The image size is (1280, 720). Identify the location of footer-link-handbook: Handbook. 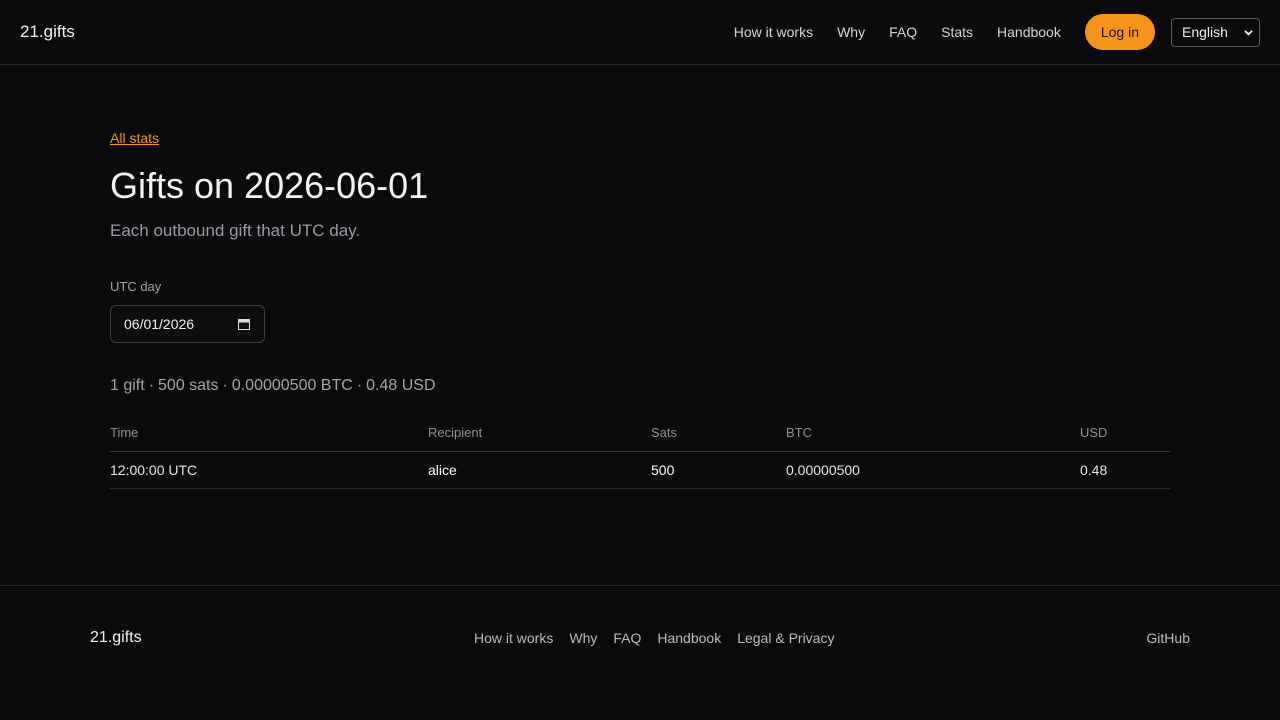
(689, 638).